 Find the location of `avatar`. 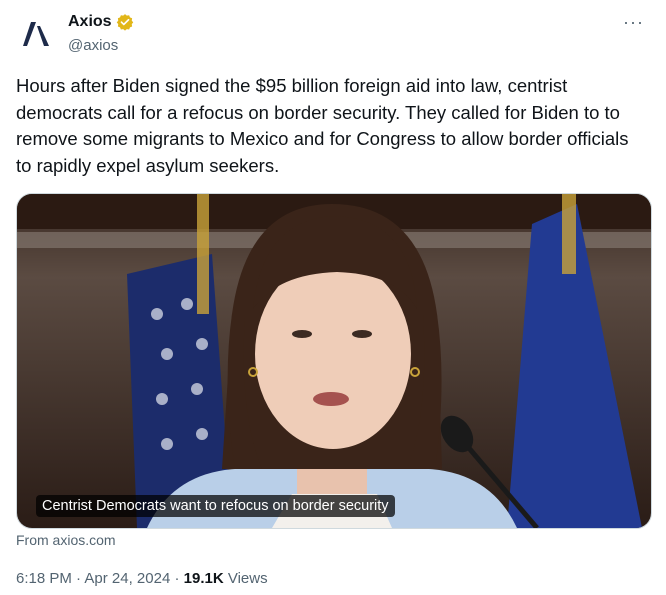

avatar is located at coordinates (36, 34).